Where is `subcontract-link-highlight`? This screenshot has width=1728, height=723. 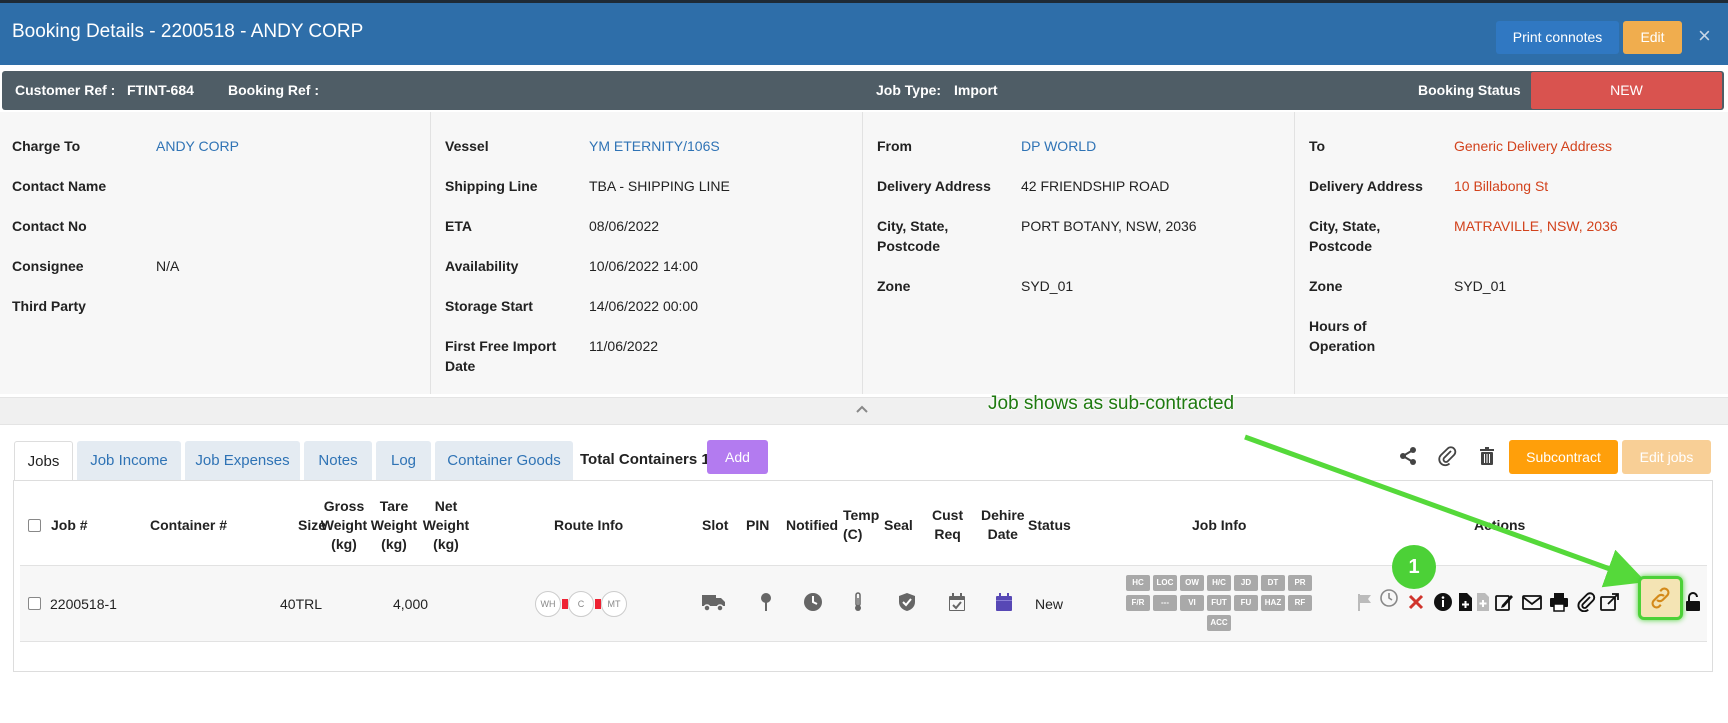 subcontract-link-highlight is located at coordinates (1660, 598).